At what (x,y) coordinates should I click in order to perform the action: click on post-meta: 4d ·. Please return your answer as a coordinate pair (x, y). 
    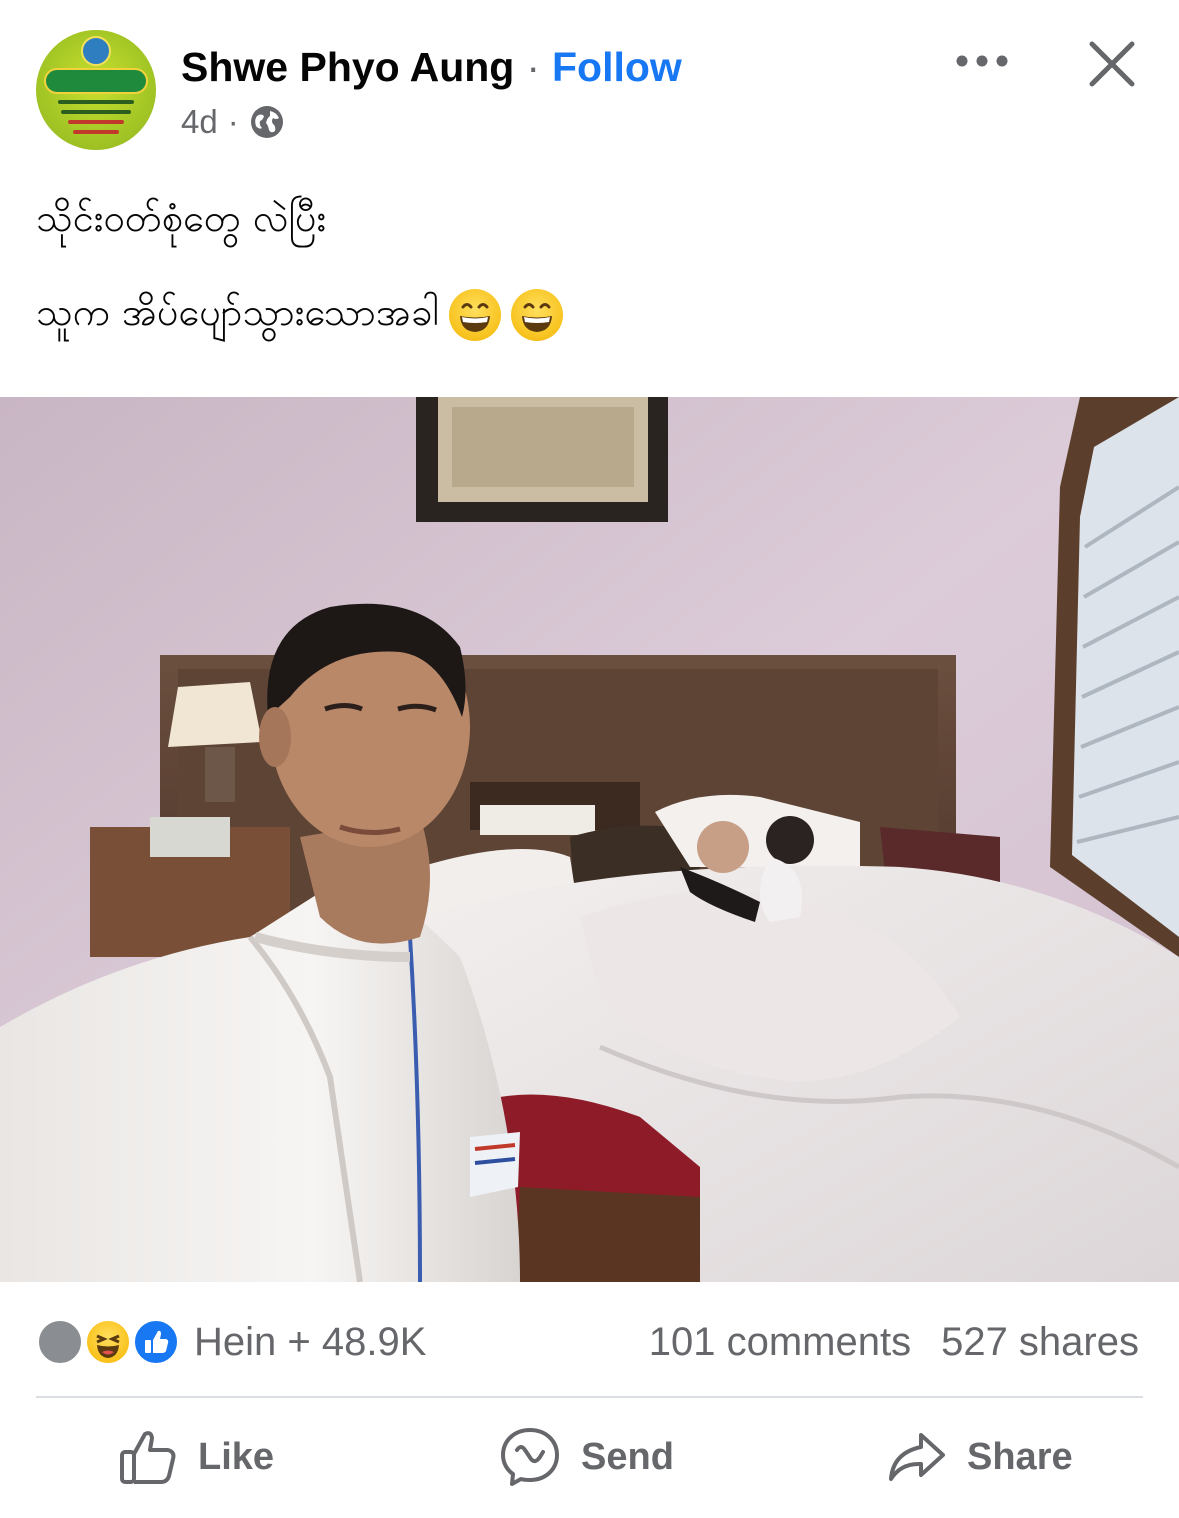
    Looking at the image, I should click on (233, 122).